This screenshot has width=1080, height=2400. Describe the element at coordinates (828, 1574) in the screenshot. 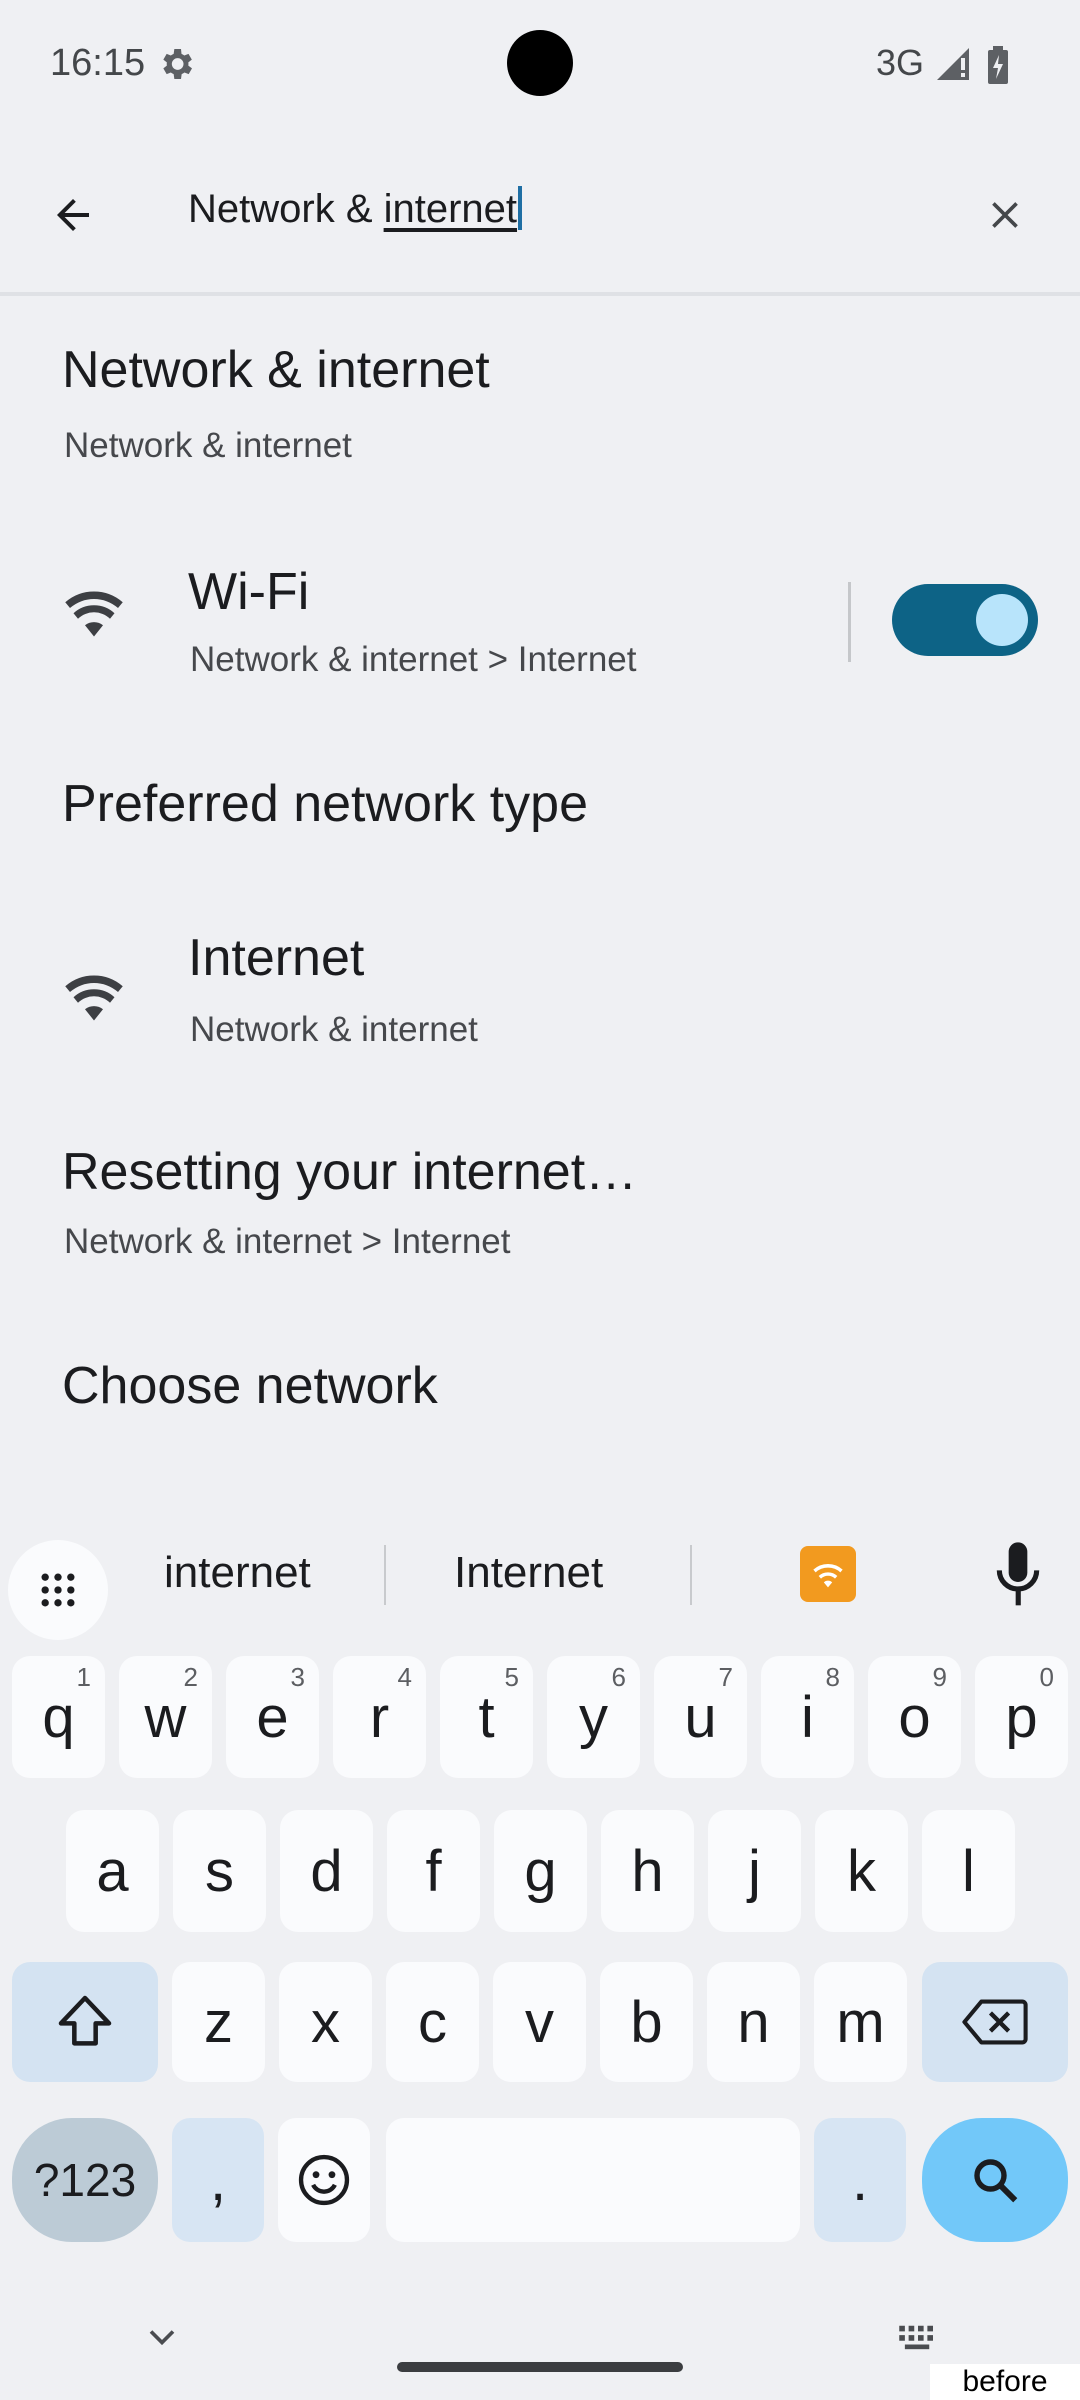

I see `wifi-emoji-suggestion` at that location.